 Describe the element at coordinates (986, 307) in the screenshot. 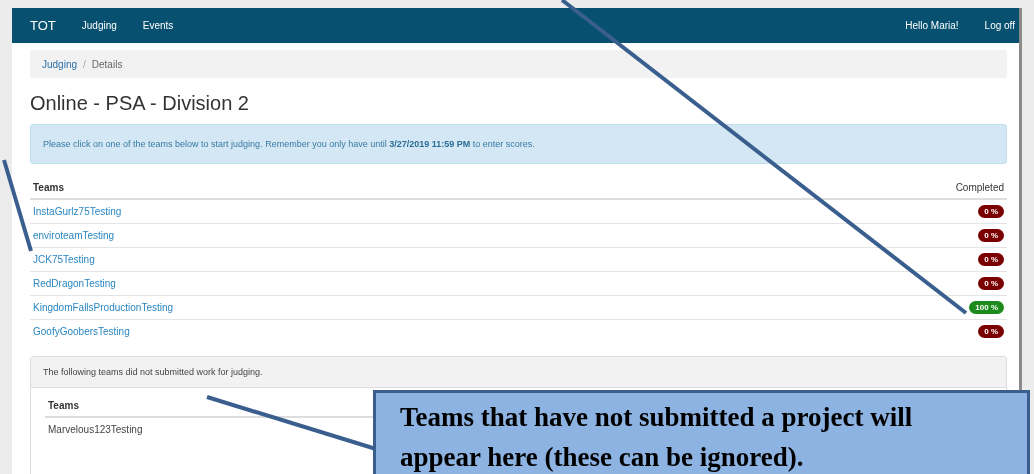

I see `completion-badge: 100 %` at that location.